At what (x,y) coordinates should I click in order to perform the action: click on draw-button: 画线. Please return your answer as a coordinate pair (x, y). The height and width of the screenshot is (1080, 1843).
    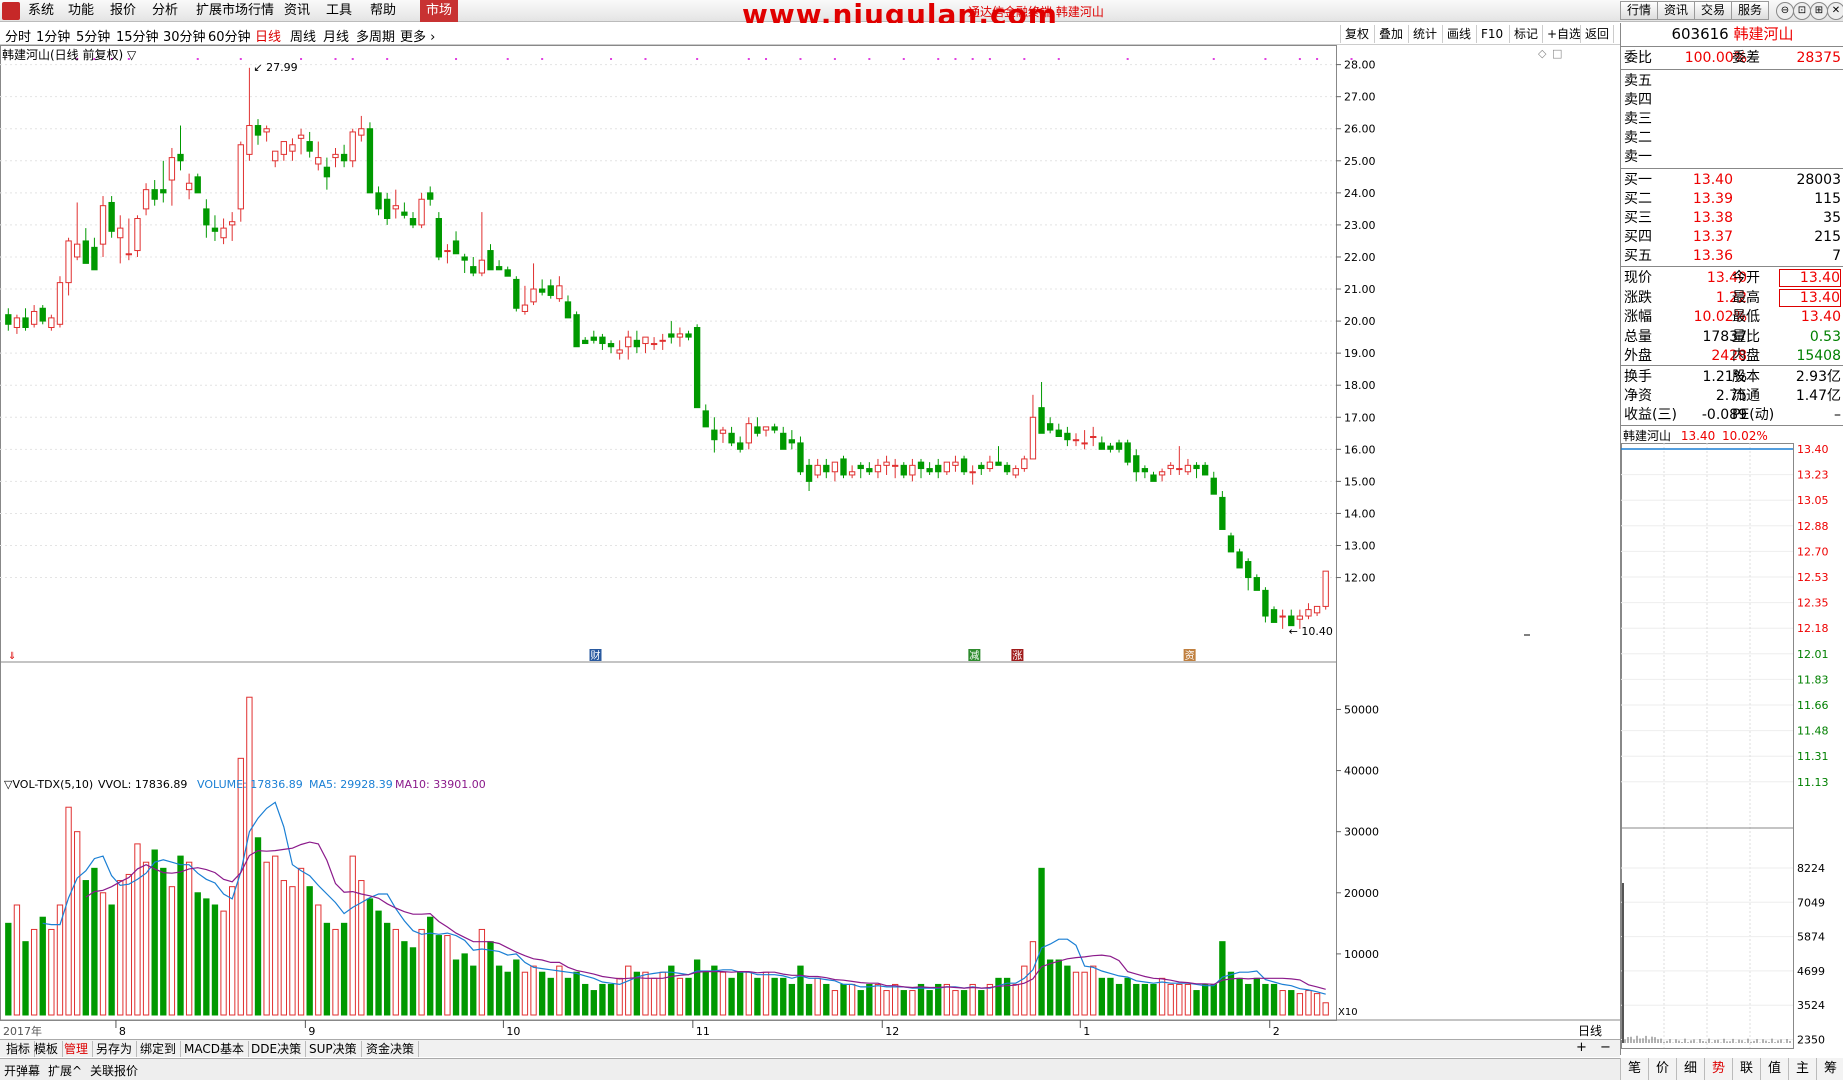
    Looking at the image, I should click on (1458, 34).